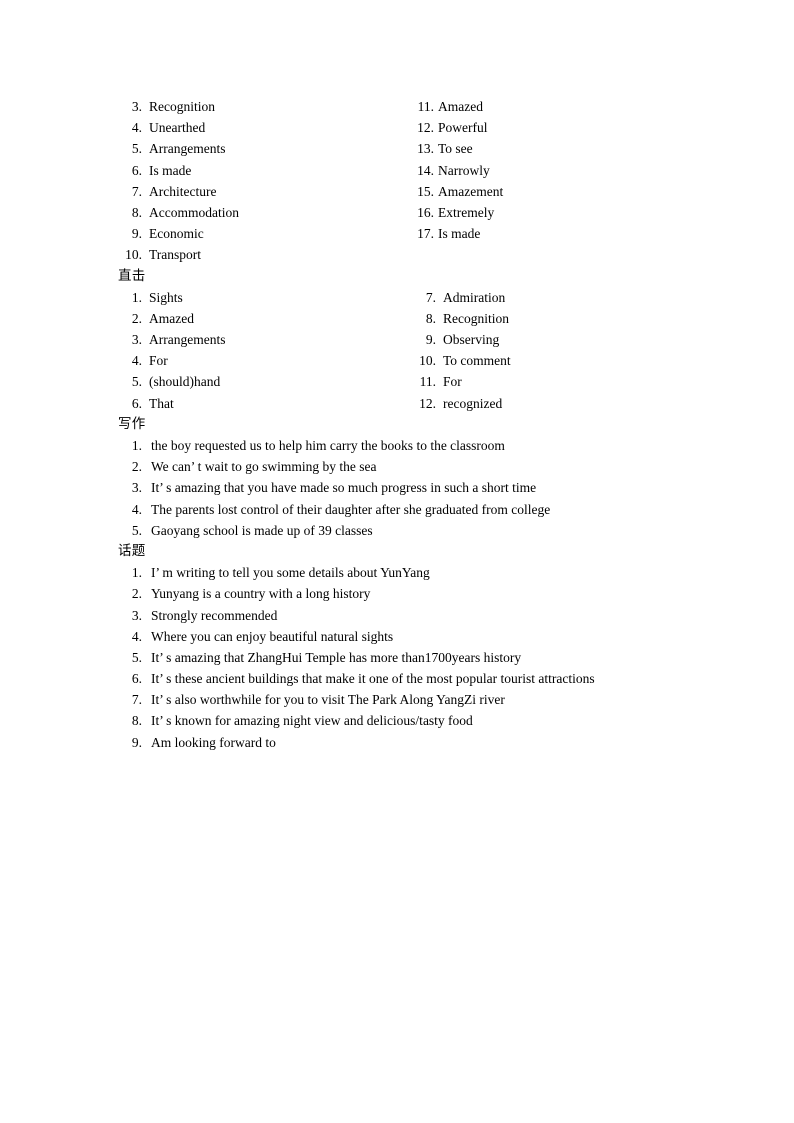  Describe the element at coordinates (132, 423) in the screenshot. I see `section-heading-xiezuo: 写作` at that location.